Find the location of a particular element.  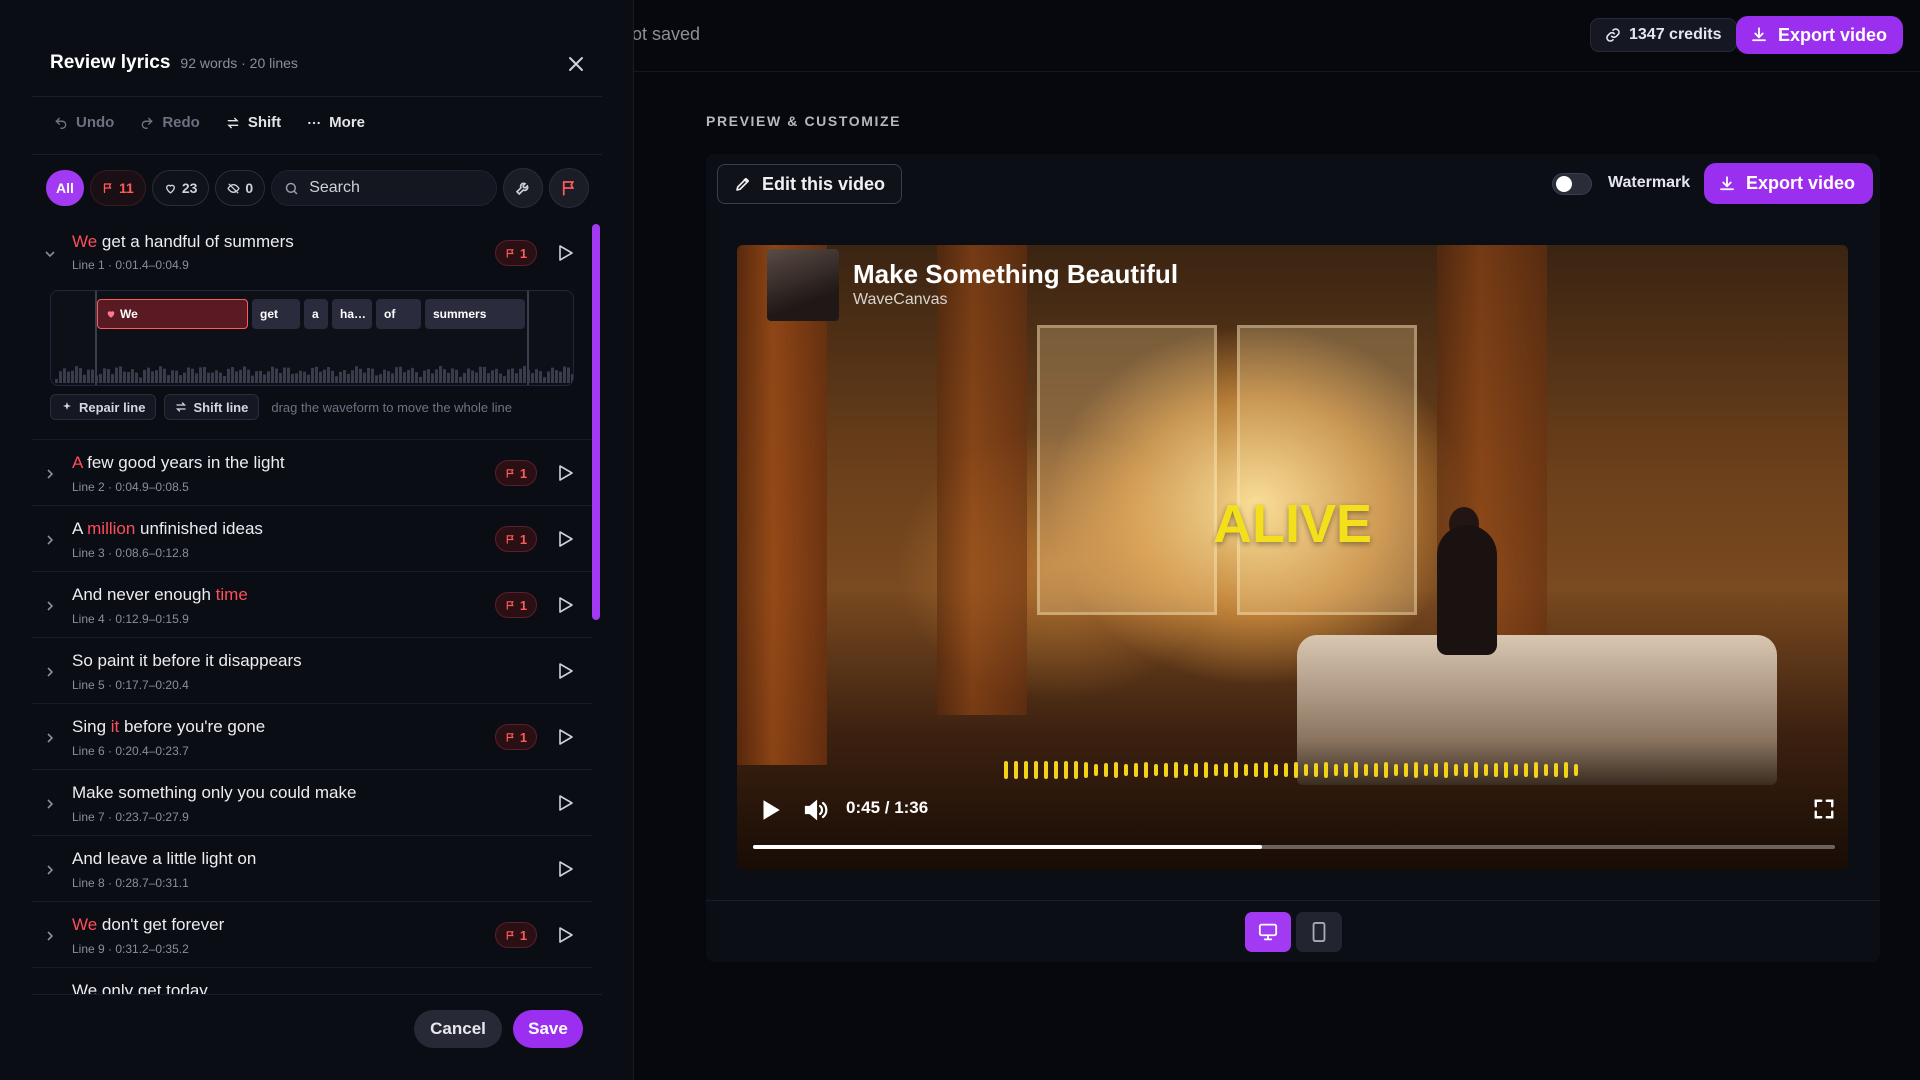

line-end-handle is located at coordinates (528, 338).